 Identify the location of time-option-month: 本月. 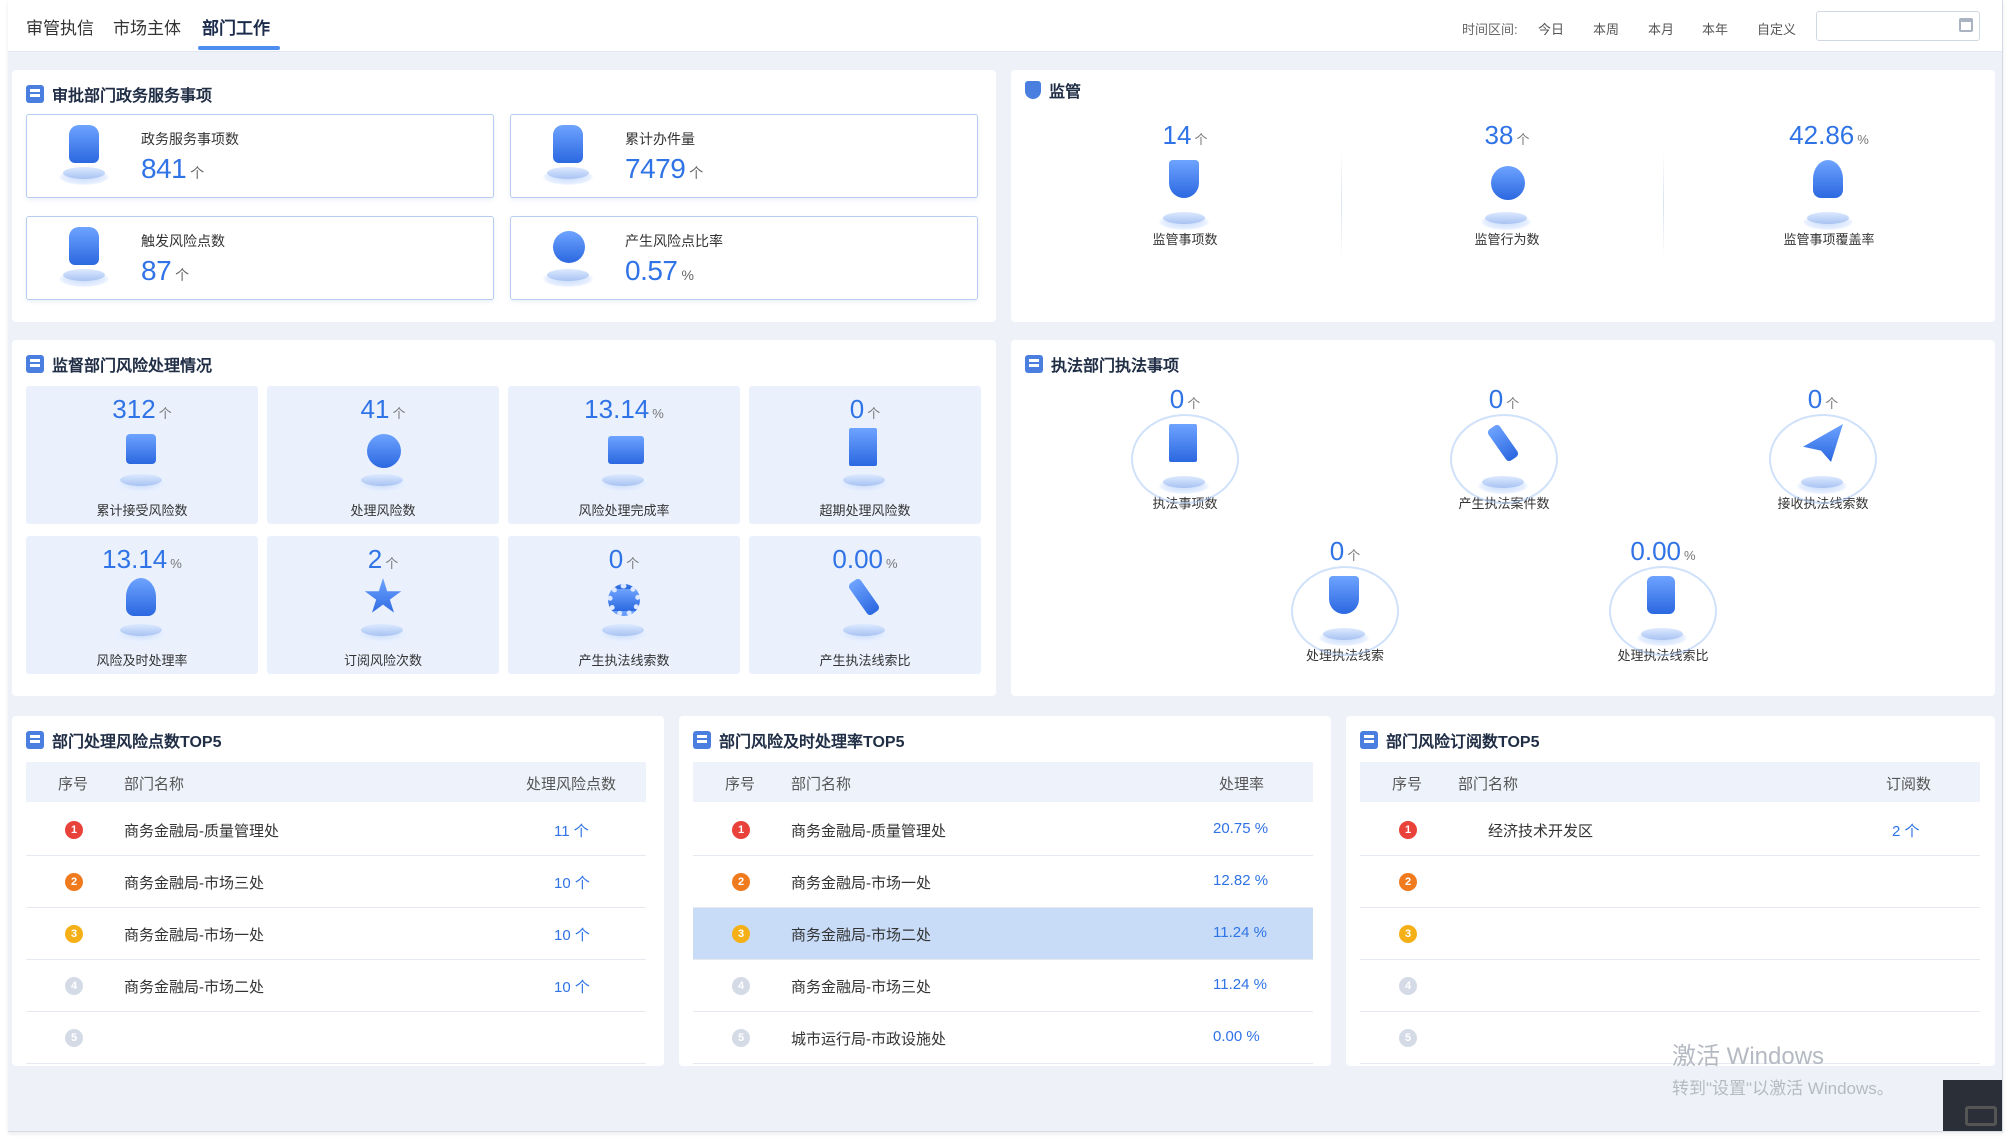
(1661, 28).